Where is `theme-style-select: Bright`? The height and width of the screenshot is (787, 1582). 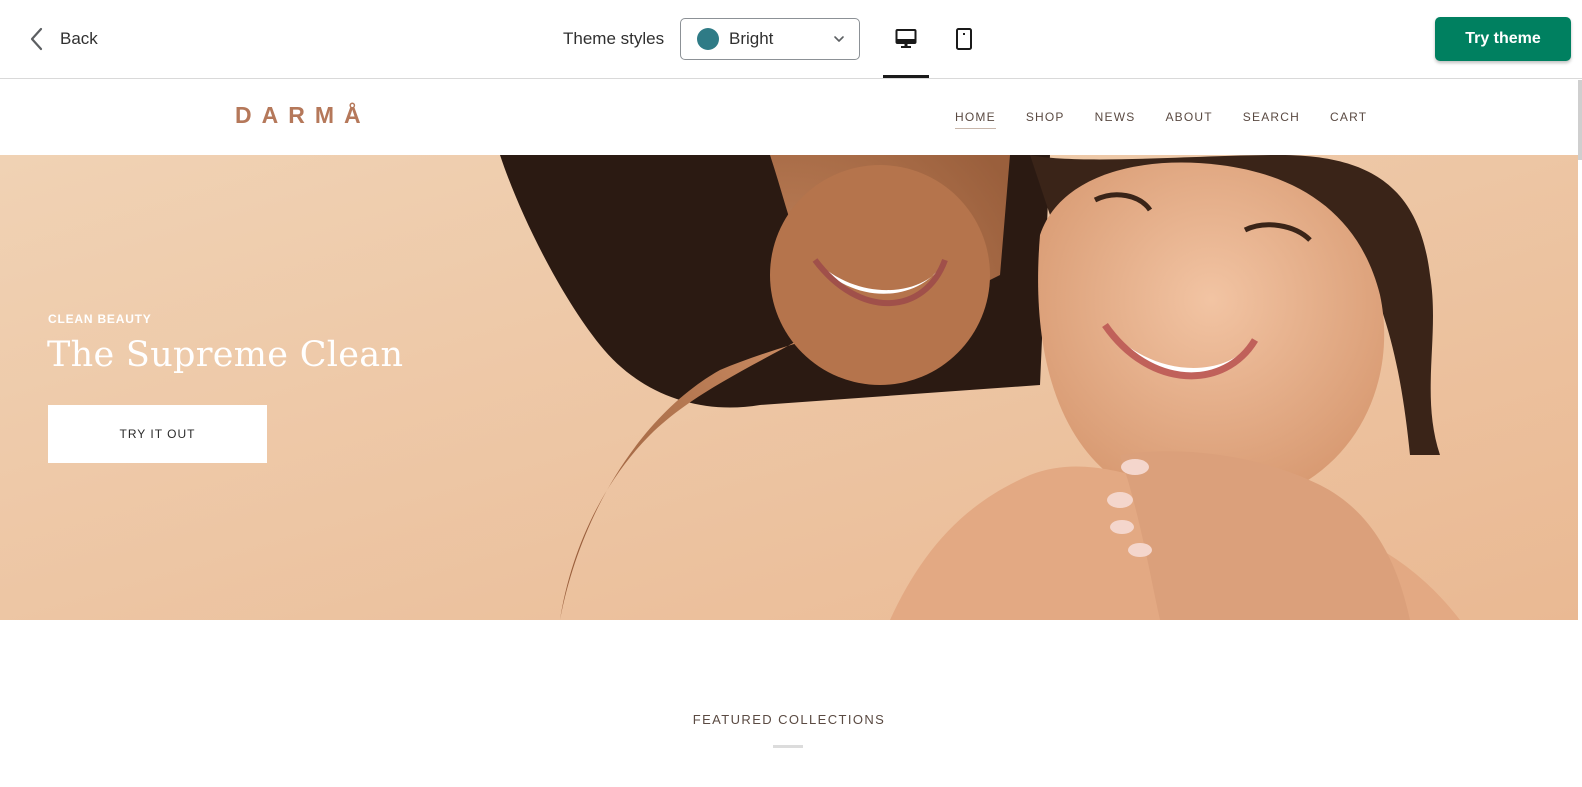
theme-style-select: Bright is located at coordinates (770, 39).